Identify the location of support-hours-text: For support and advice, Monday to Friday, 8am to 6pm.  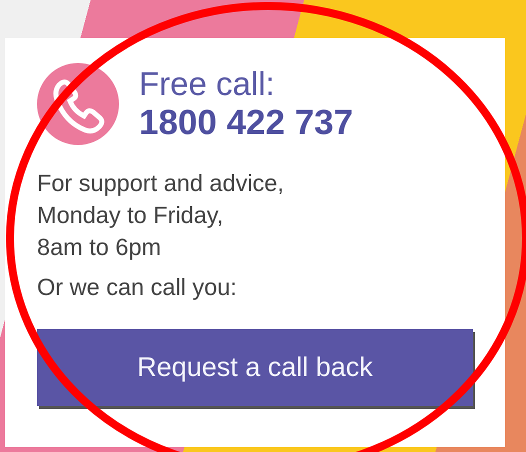
(161, 215).